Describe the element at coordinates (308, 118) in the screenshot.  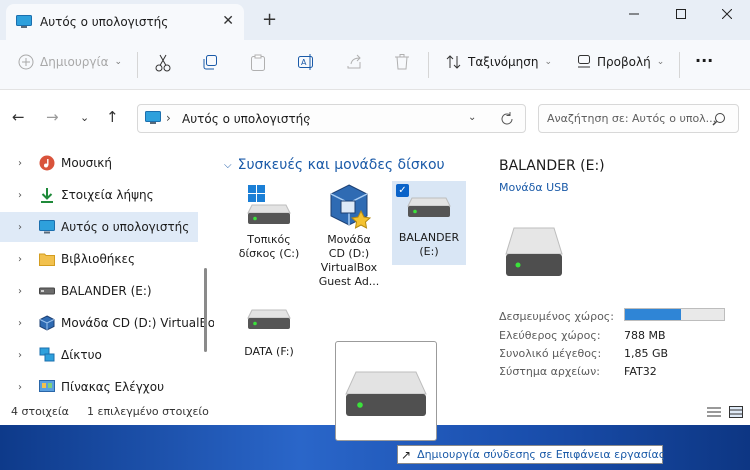
I see `chevron-right-icon: ›` at that location.